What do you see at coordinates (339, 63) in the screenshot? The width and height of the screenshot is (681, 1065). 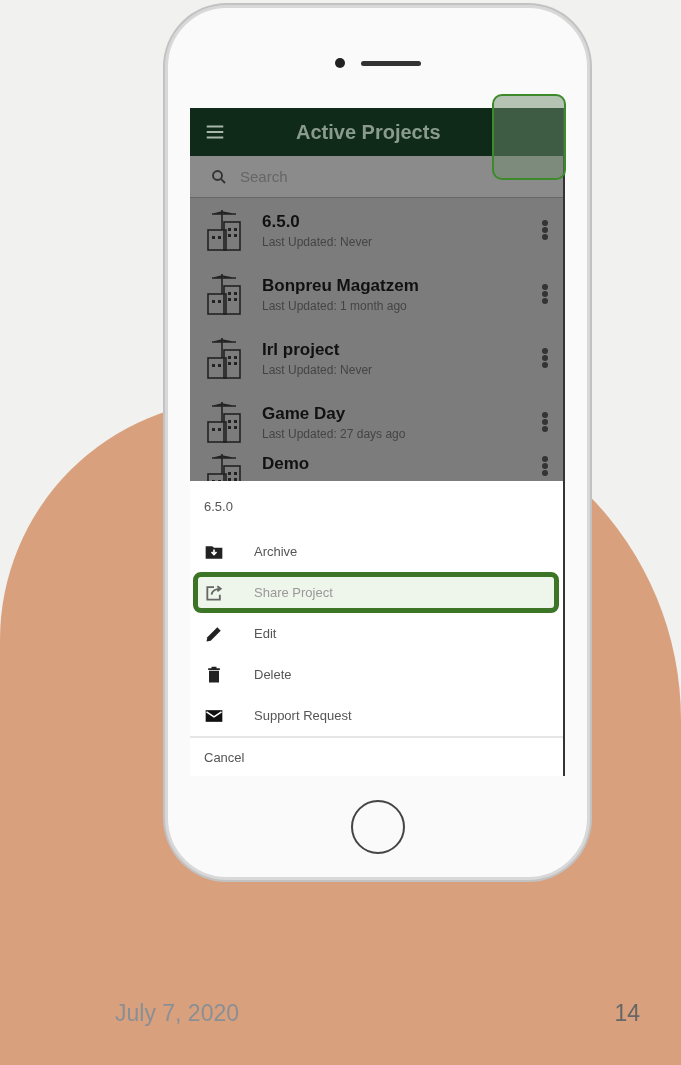 I see `camera-icon` at bounding box center [339, 63].